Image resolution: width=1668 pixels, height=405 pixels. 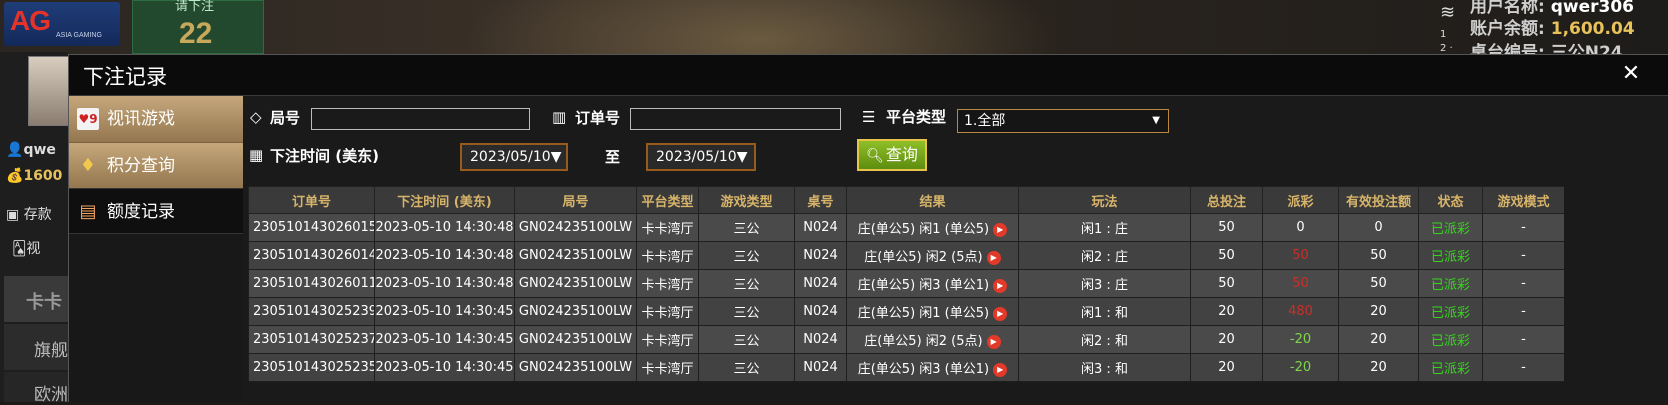 I want to click on cell-mode: -, so click(x=1523, y=255).